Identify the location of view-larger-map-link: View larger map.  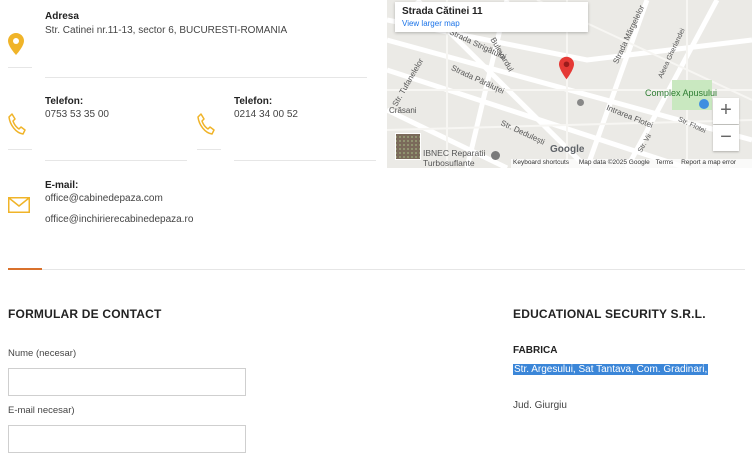
(431, 23).